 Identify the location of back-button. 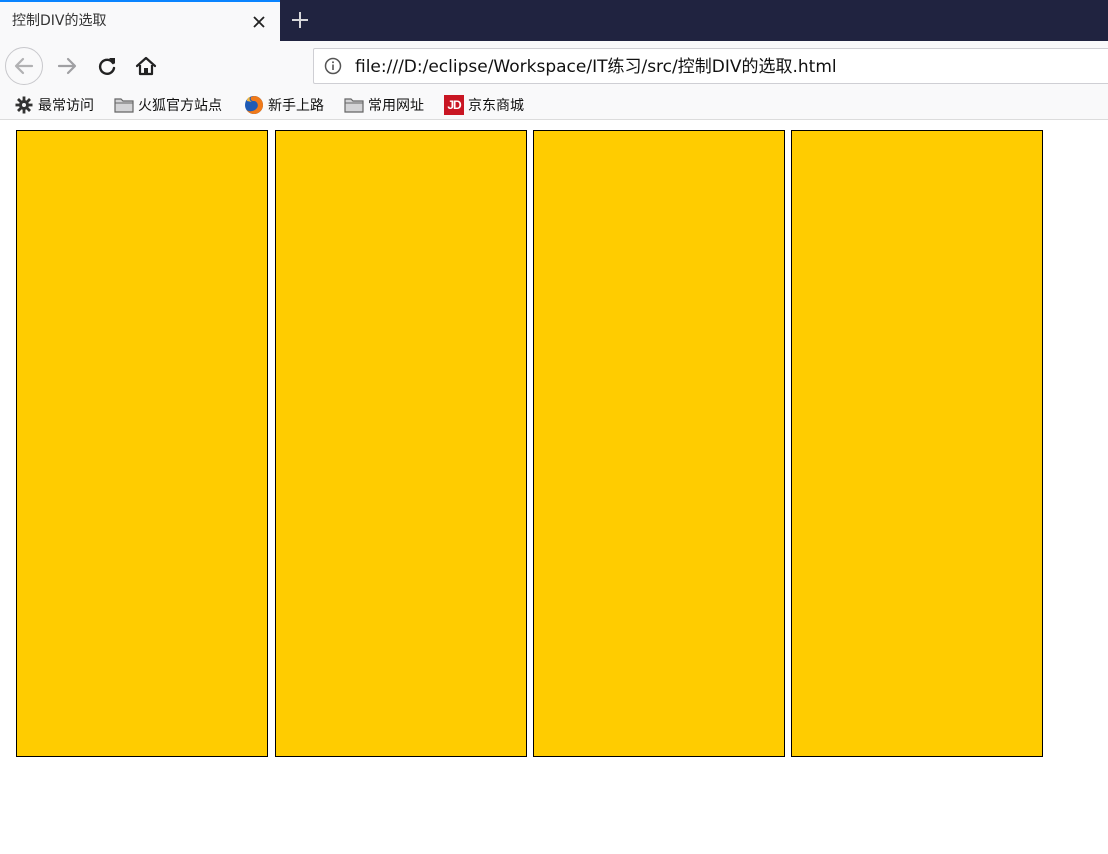
(24, 66).